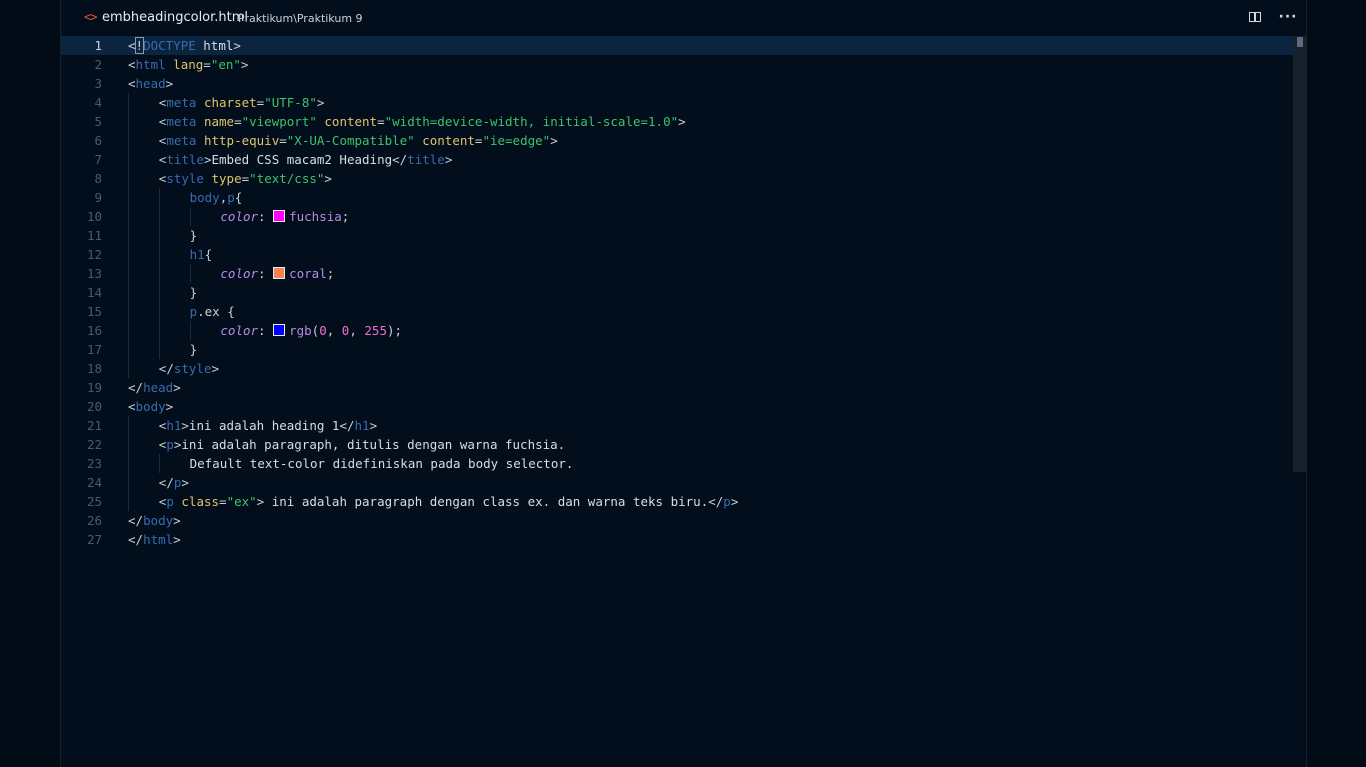 The width and height of the screenshot is (1366, 767). Describe the element at coordinates (677, 254) in the screenshot. I see `code-line: 12 h1{` at that location.